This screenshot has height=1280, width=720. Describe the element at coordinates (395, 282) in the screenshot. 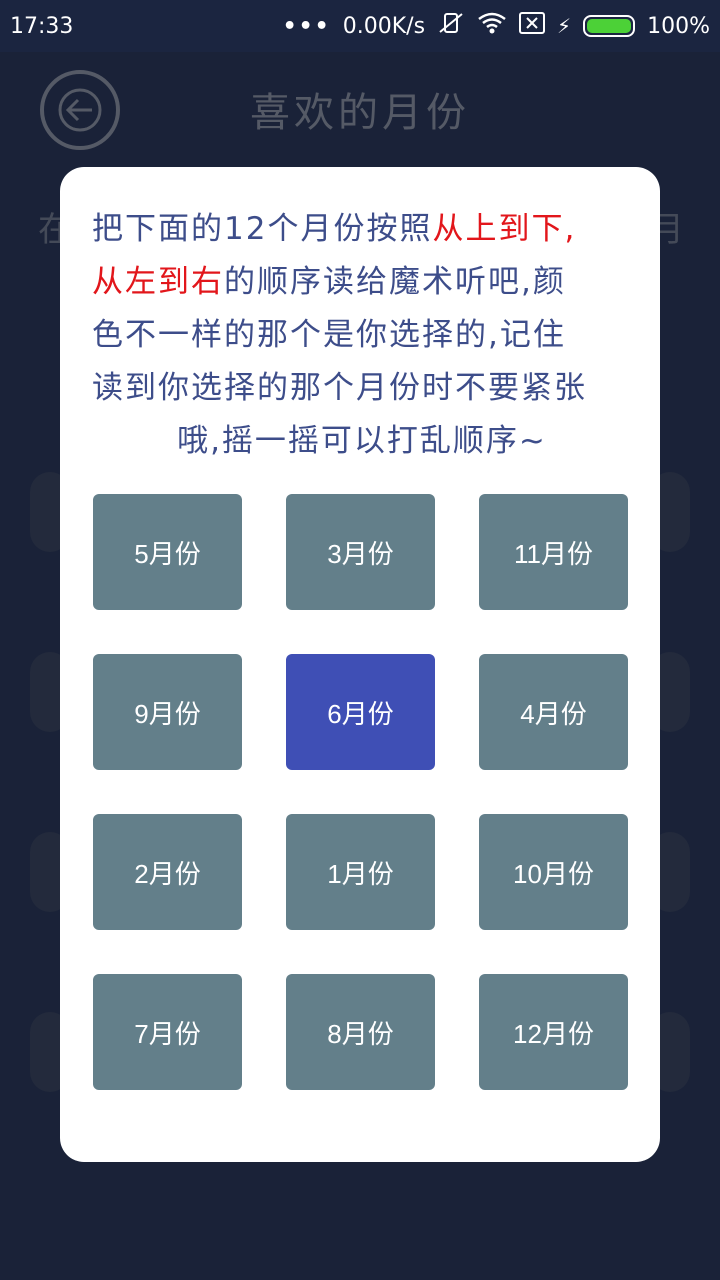

I see `instruction-line2: 的顺序读给魔术听吧,颜` at that location.